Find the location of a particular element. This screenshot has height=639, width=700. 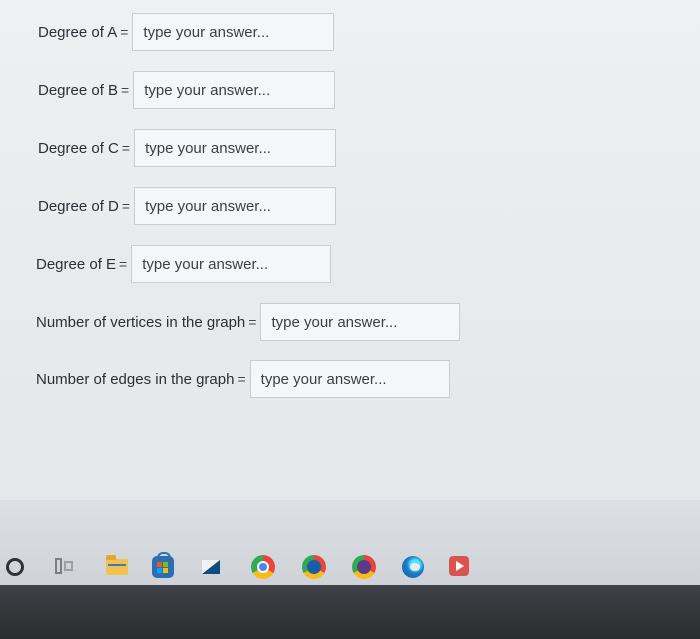

edges-row: Number of edges in the graph = is located at coordinates (243, 379).